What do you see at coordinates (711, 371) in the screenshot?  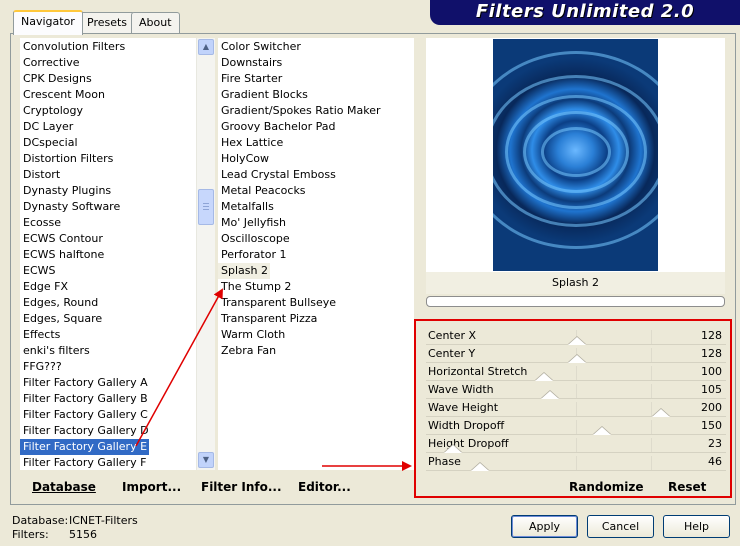 I see `parameter-value: 100` at bounding box center [711, 371].